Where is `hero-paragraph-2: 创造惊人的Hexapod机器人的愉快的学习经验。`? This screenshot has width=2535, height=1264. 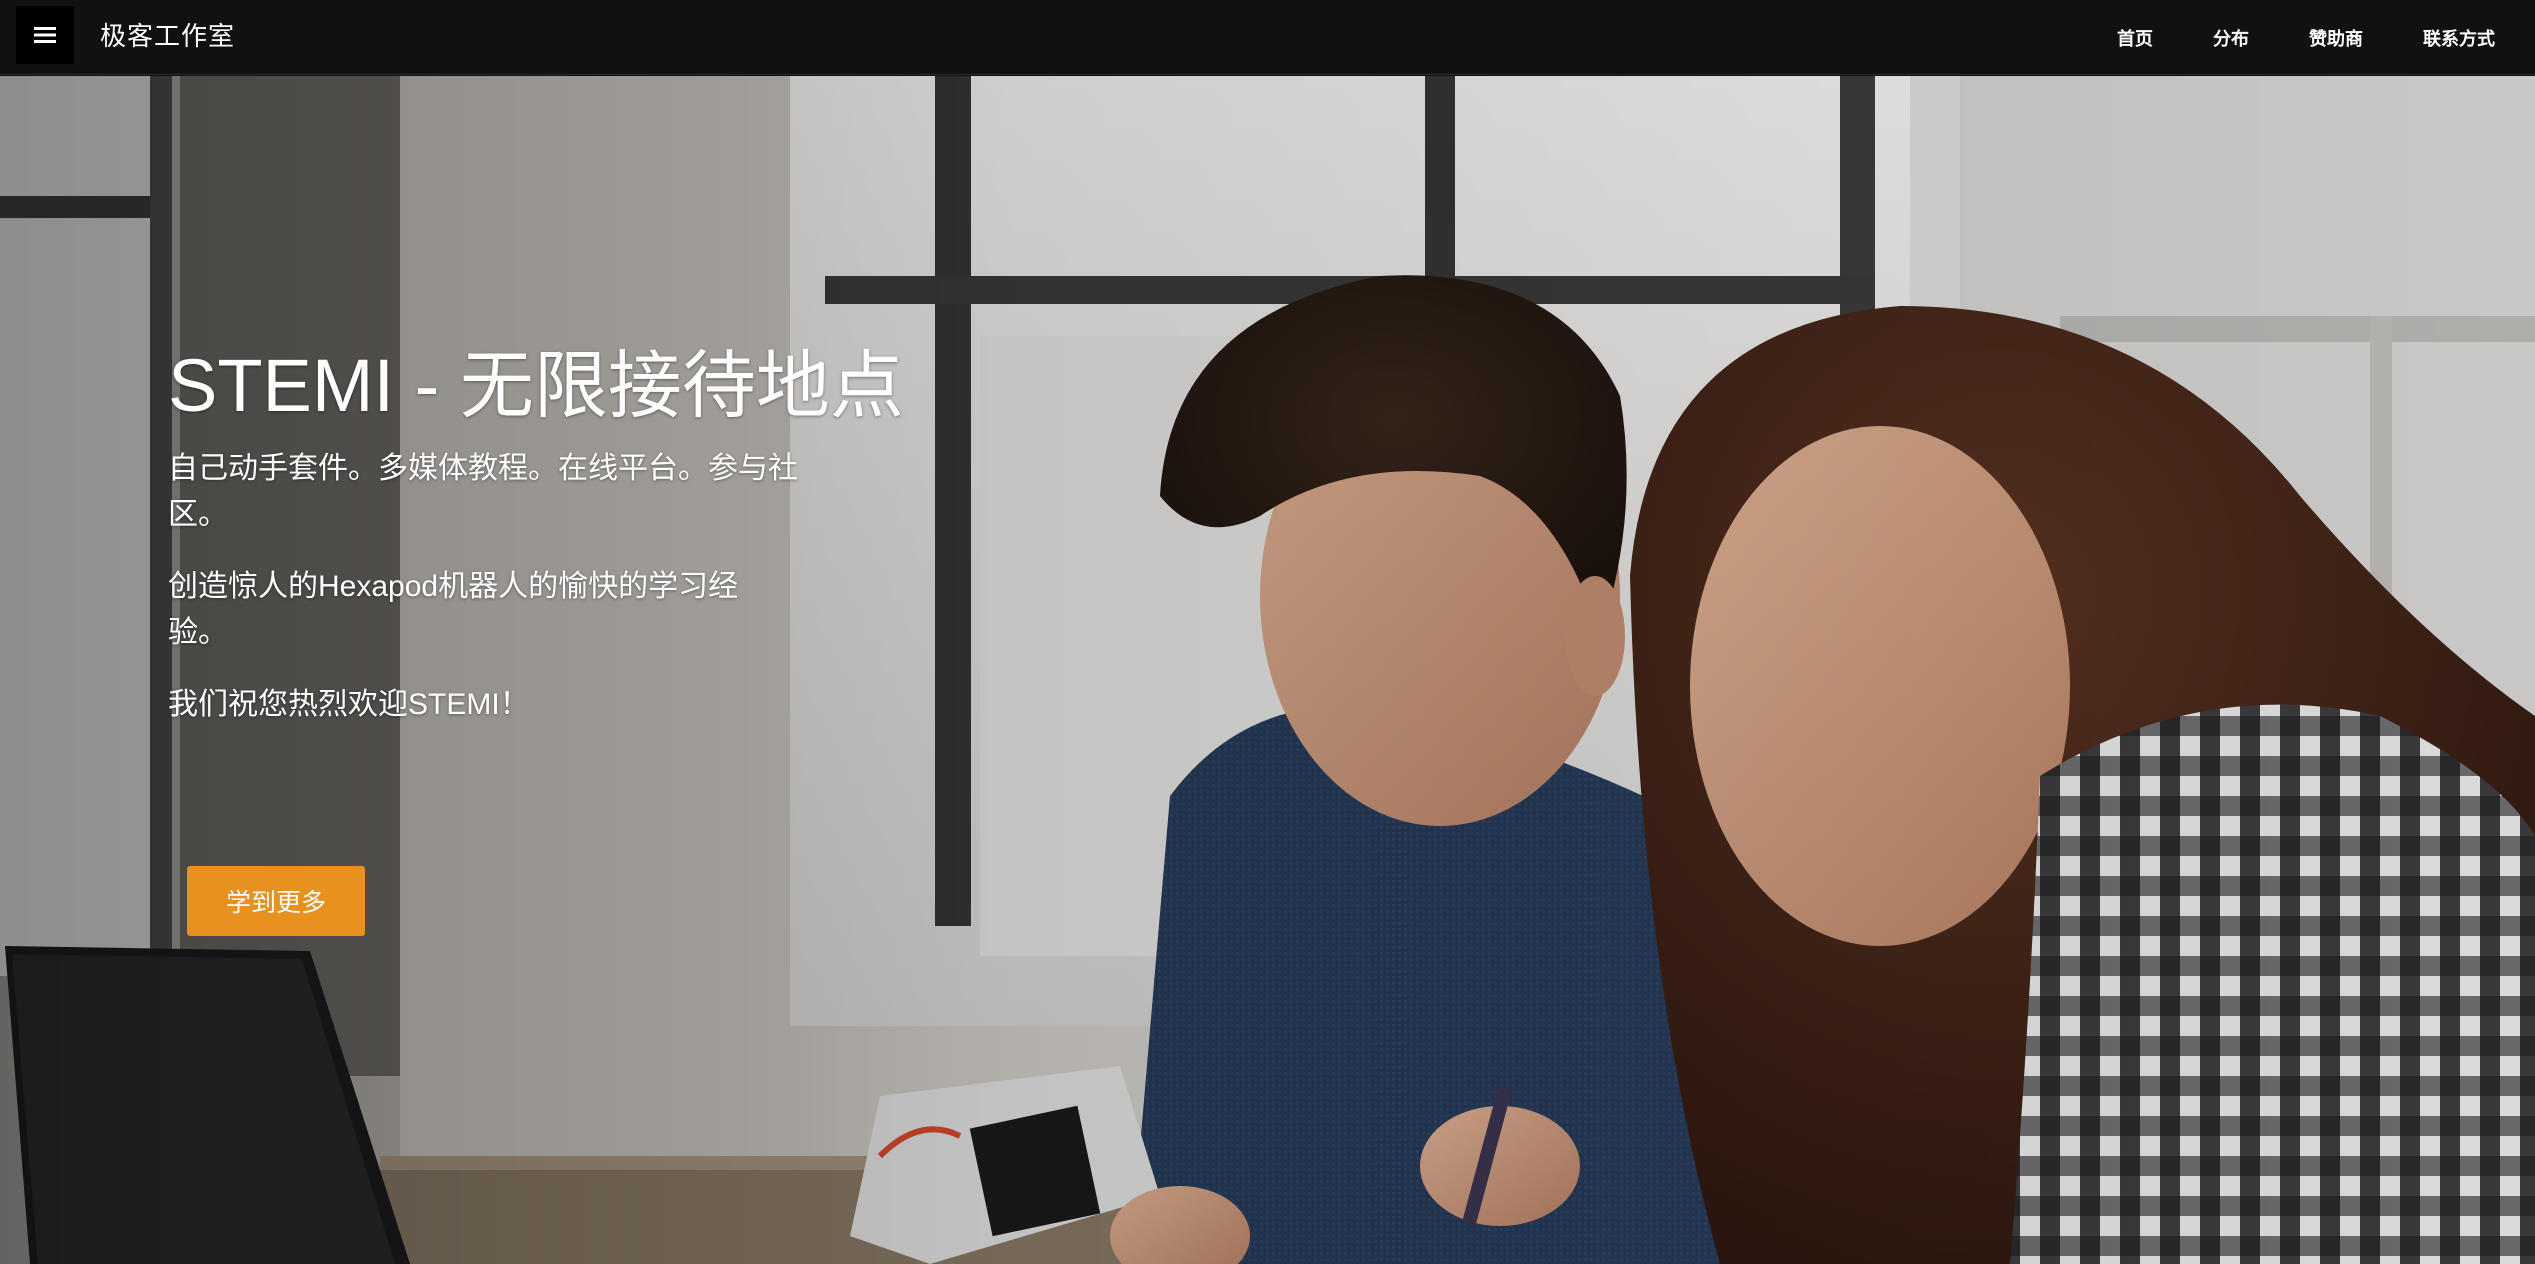 hero-paragraph-2: 创造惊人的Hexapod机器人的愉快的学习经验。 is located at coordinates (453, 610).